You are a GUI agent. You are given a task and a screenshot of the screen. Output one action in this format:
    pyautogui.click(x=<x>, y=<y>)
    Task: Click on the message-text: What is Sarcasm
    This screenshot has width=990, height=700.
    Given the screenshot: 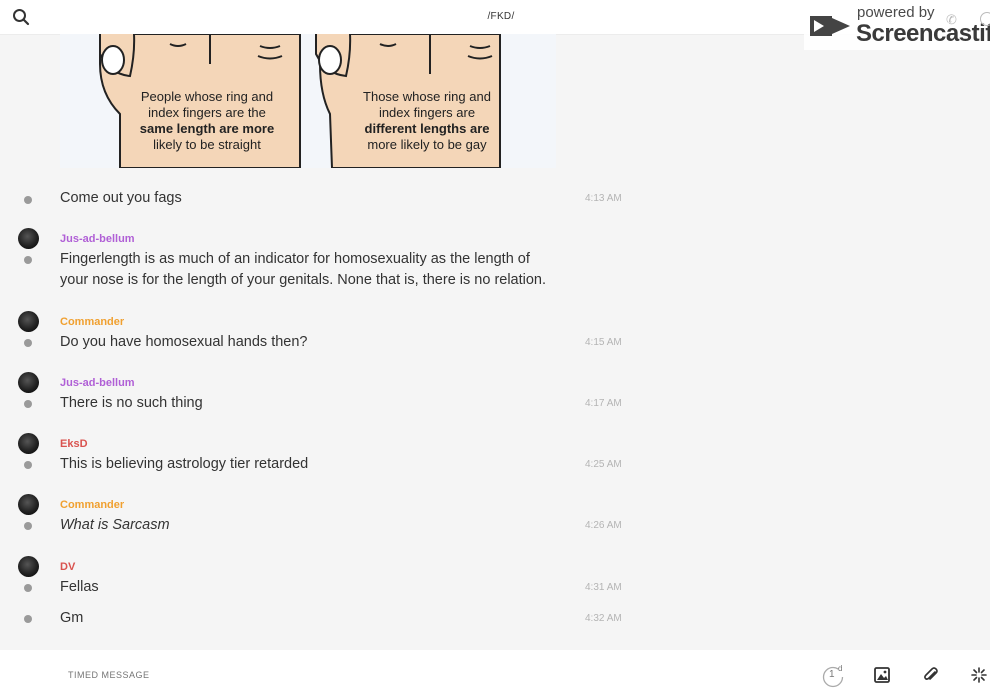 What is the action you would take?
    pyautogui.click(x=115, y=525)
    